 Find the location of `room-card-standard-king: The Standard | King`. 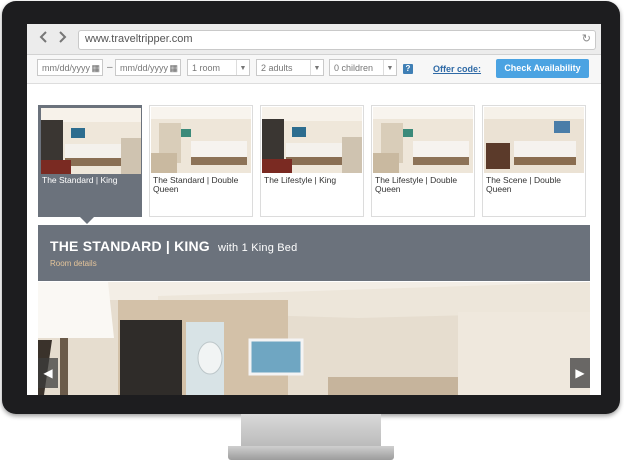

room-card-standard-king: The Standard | King is located at coordinates (90, 161).